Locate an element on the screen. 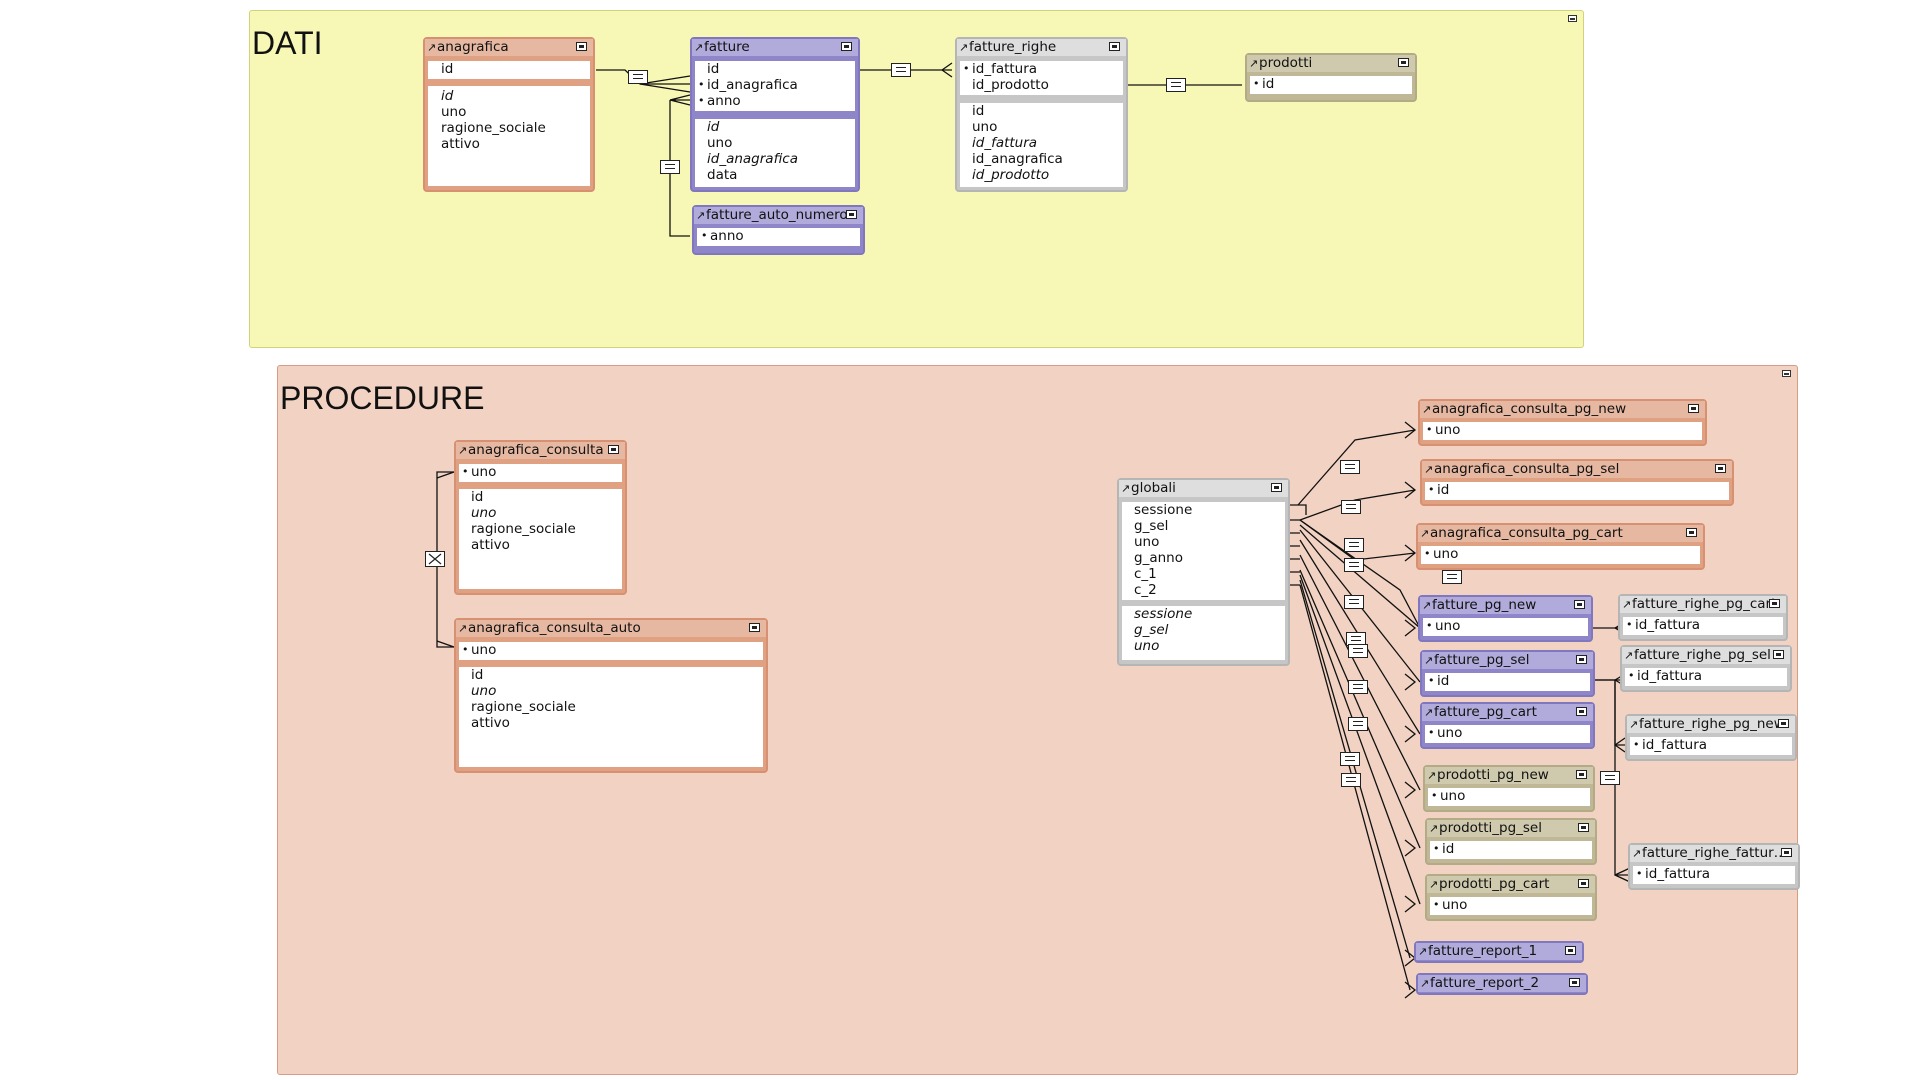 The image size is (1920, 1080). table-header: ↗ fatture is located at coordinates (775, 47).